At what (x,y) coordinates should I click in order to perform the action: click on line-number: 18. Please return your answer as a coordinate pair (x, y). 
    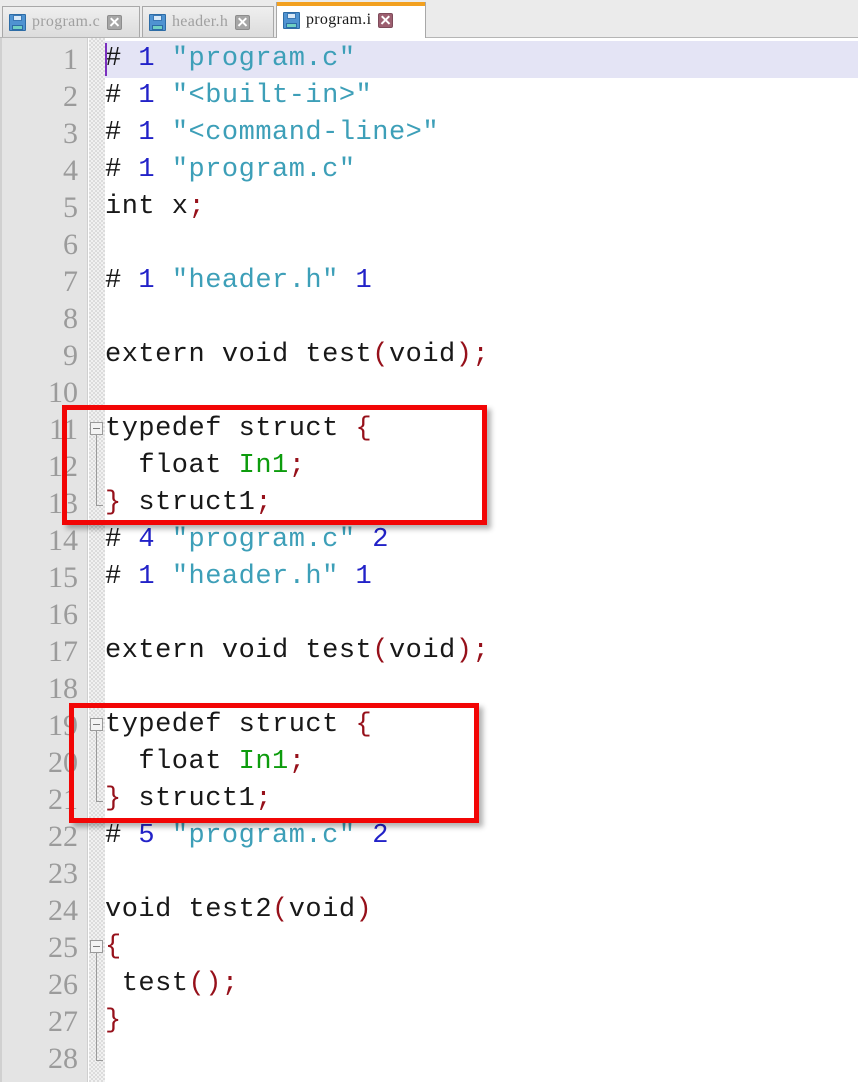
    Looking at the image, I should click on (63, 688).